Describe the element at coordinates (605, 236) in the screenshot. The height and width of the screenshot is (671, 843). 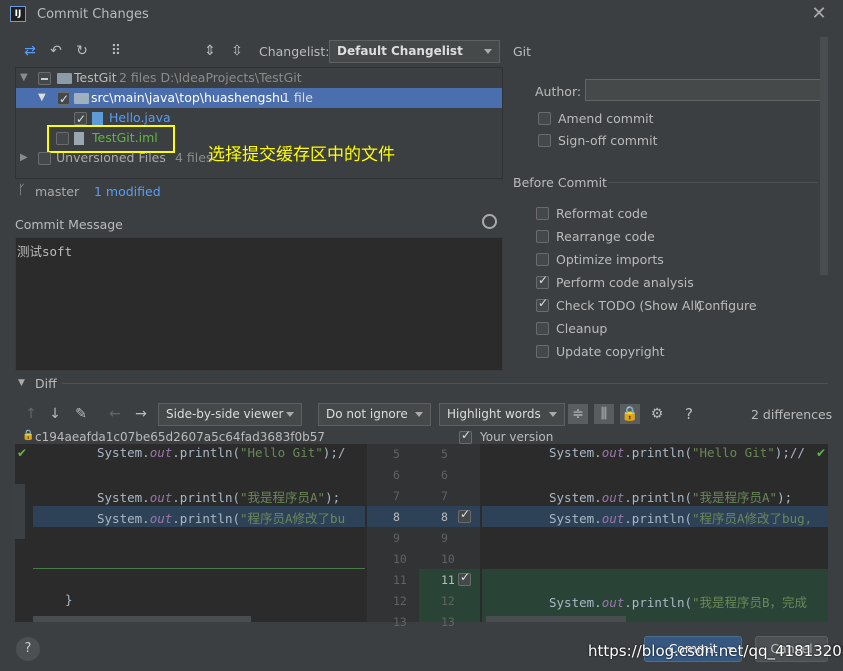
I see `rearrange-code-label: Rearrange code` at that location.